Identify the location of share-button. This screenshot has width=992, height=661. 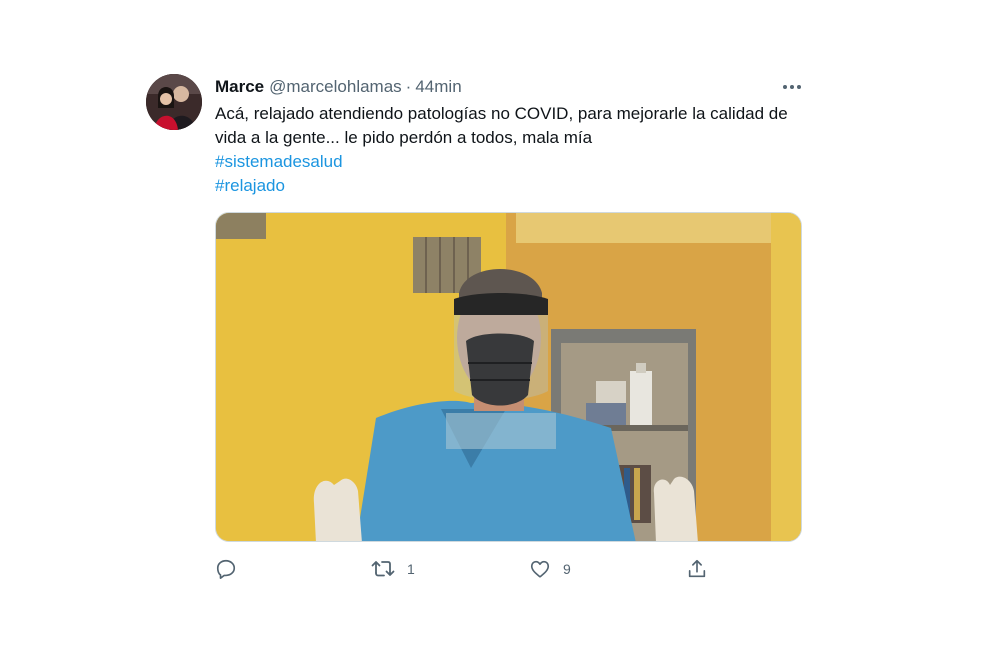
(697, 569).